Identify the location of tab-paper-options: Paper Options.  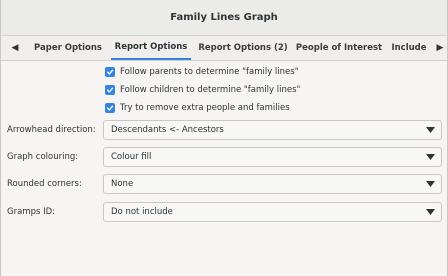
(68, 48).